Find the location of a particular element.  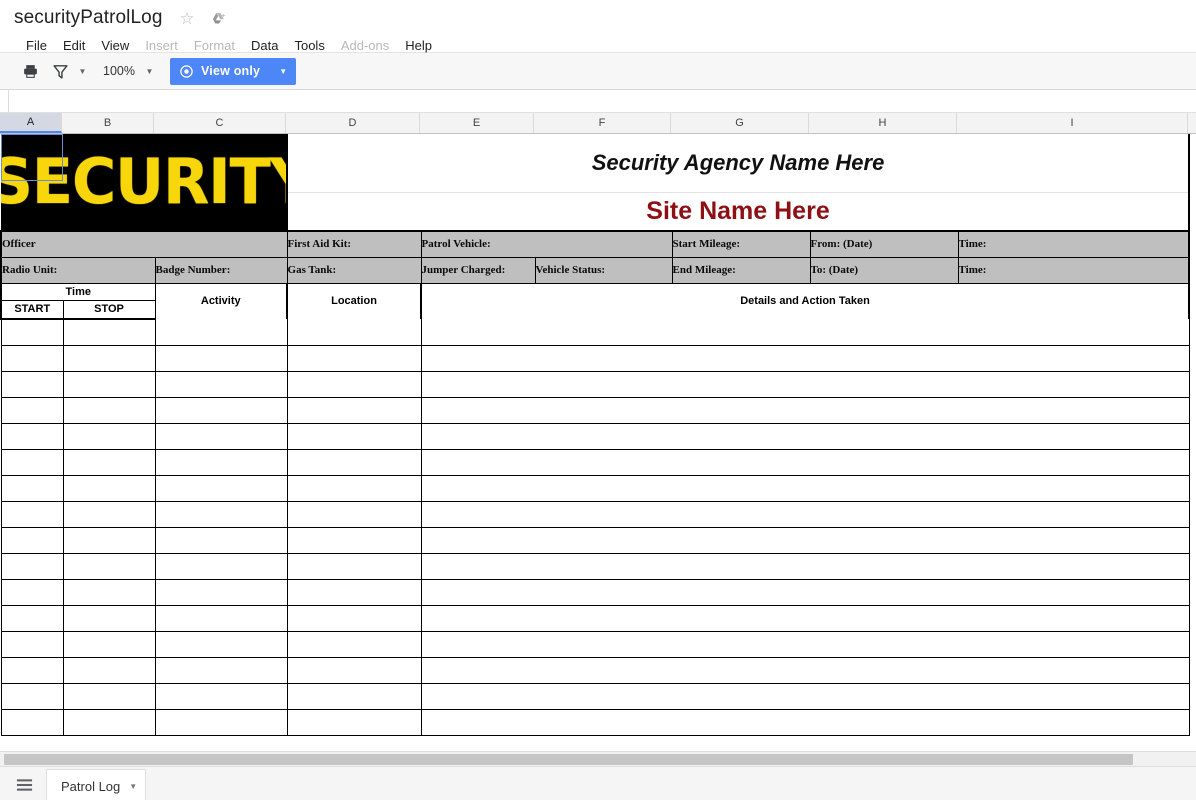

field-patrol-vehicle: Patrol Vehicle: is located at coordinates (546, 244).